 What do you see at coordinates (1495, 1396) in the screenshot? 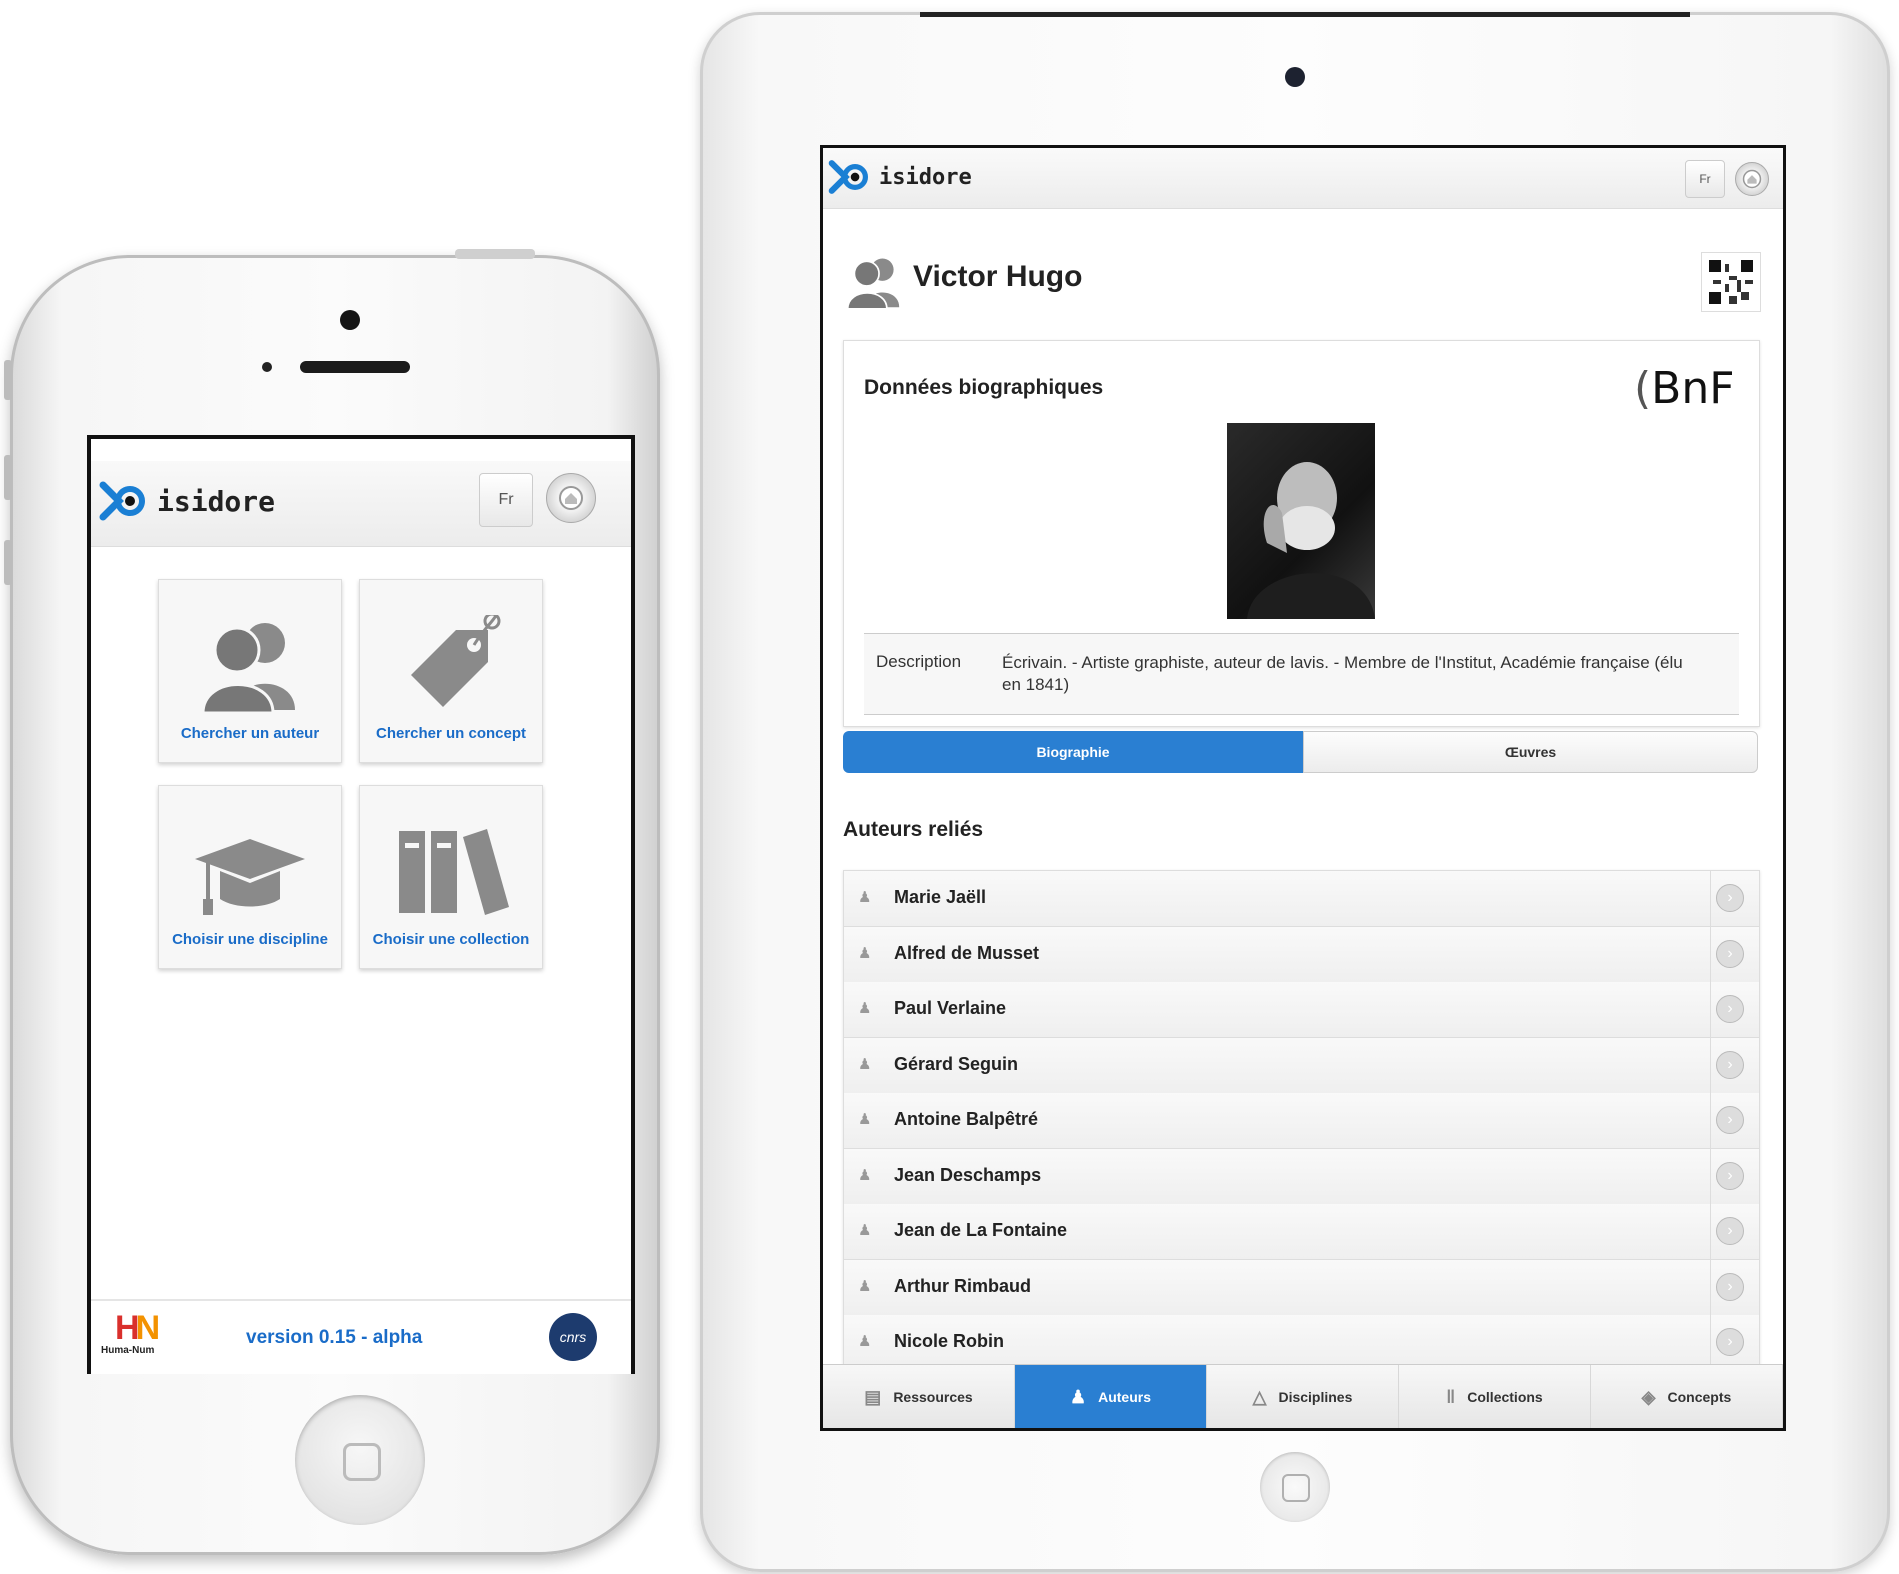
I see `nav-item-collections: ‖ Collections` at bounding box center [1495, 1396].